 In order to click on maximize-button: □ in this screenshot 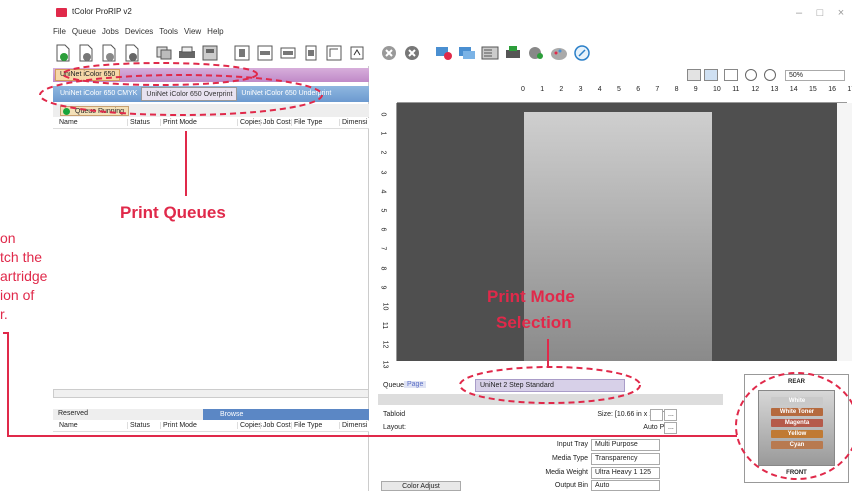, I will do `click(820, 13)`.